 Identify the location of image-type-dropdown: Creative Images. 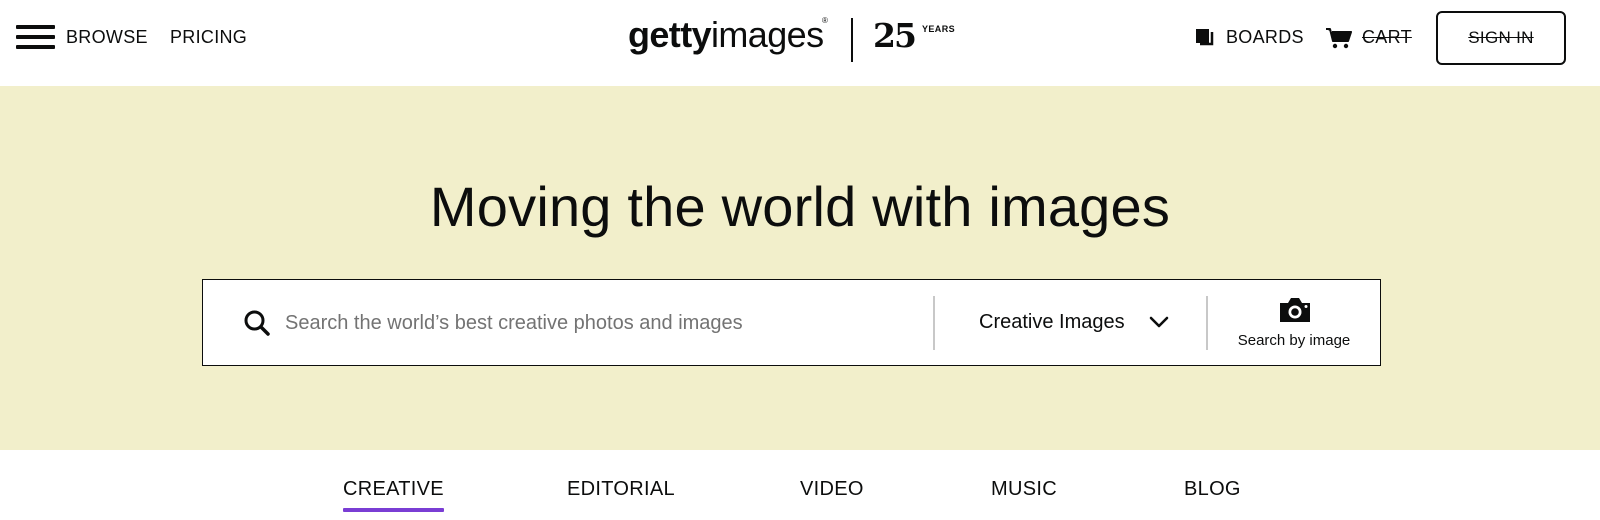
(1074, 322).